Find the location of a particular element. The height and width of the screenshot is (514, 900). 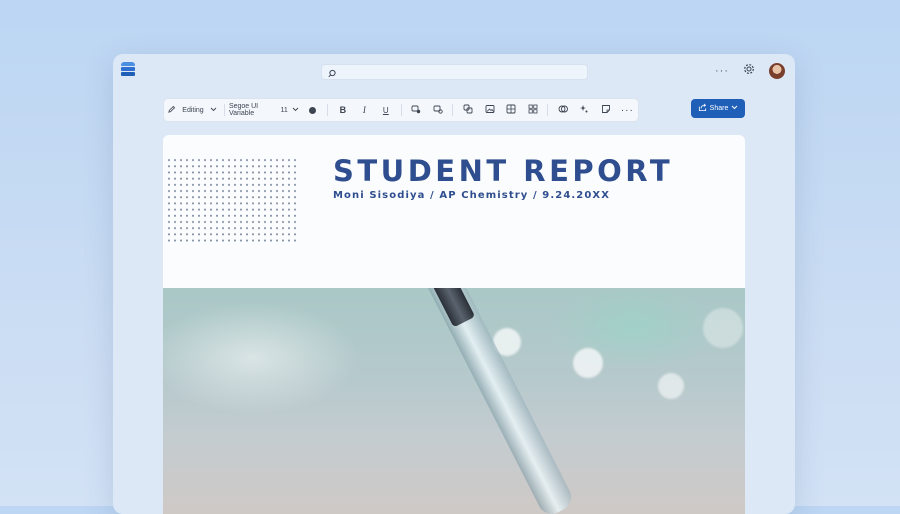

pipette-shape is located at coordinates (499, 401).